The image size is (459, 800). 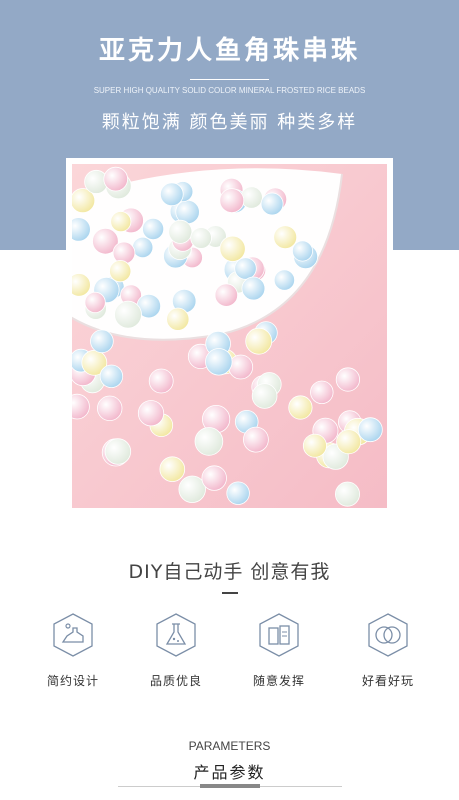 I want to click on product-tagline: 颗粒饱满 颜色美丽 种类多样, so click(x=229, y=122).